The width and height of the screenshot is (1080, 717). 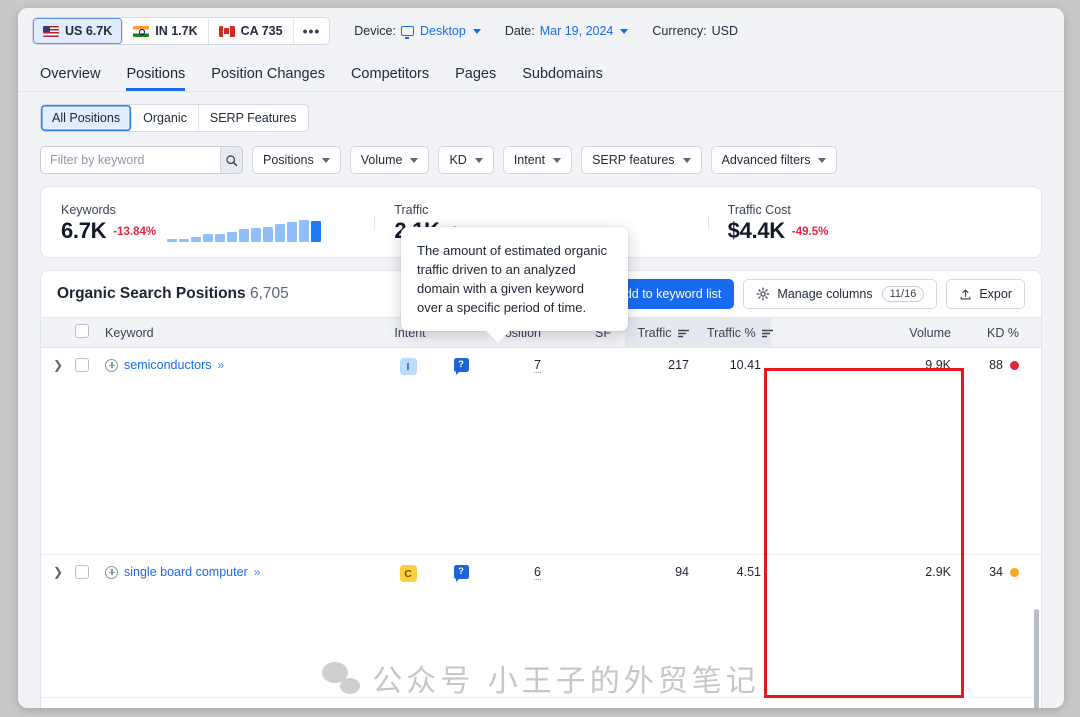 I want to click on device-value: Desktop, so click(x=443, y=31).